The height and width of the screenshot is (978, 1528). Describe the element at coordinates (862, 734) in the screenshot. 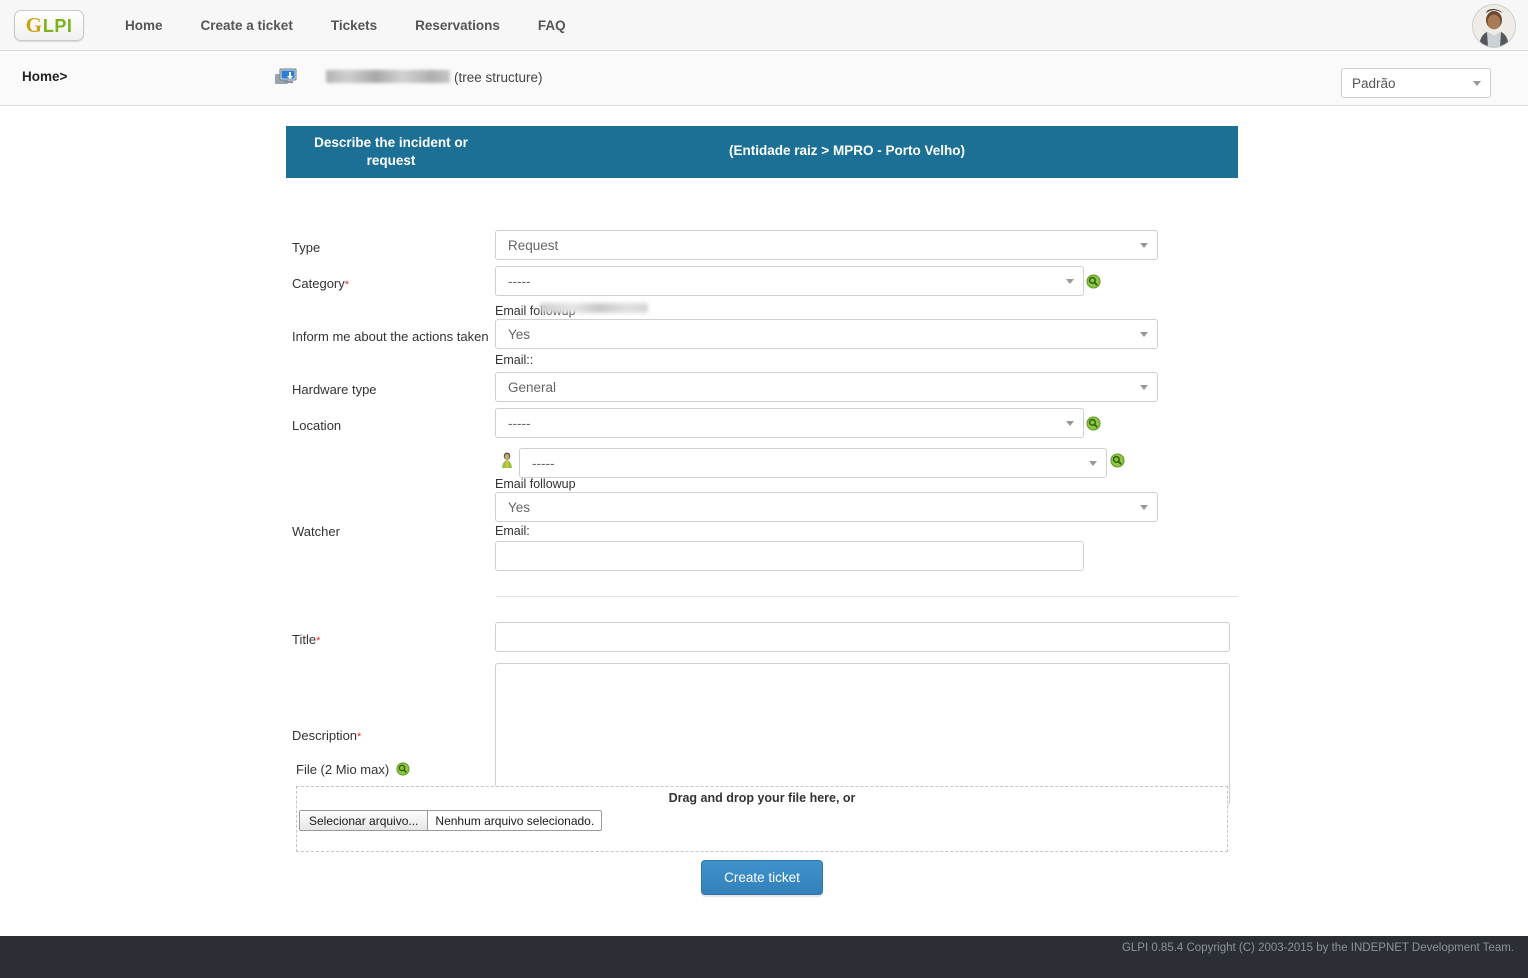

I see `description-textarea` at that location.